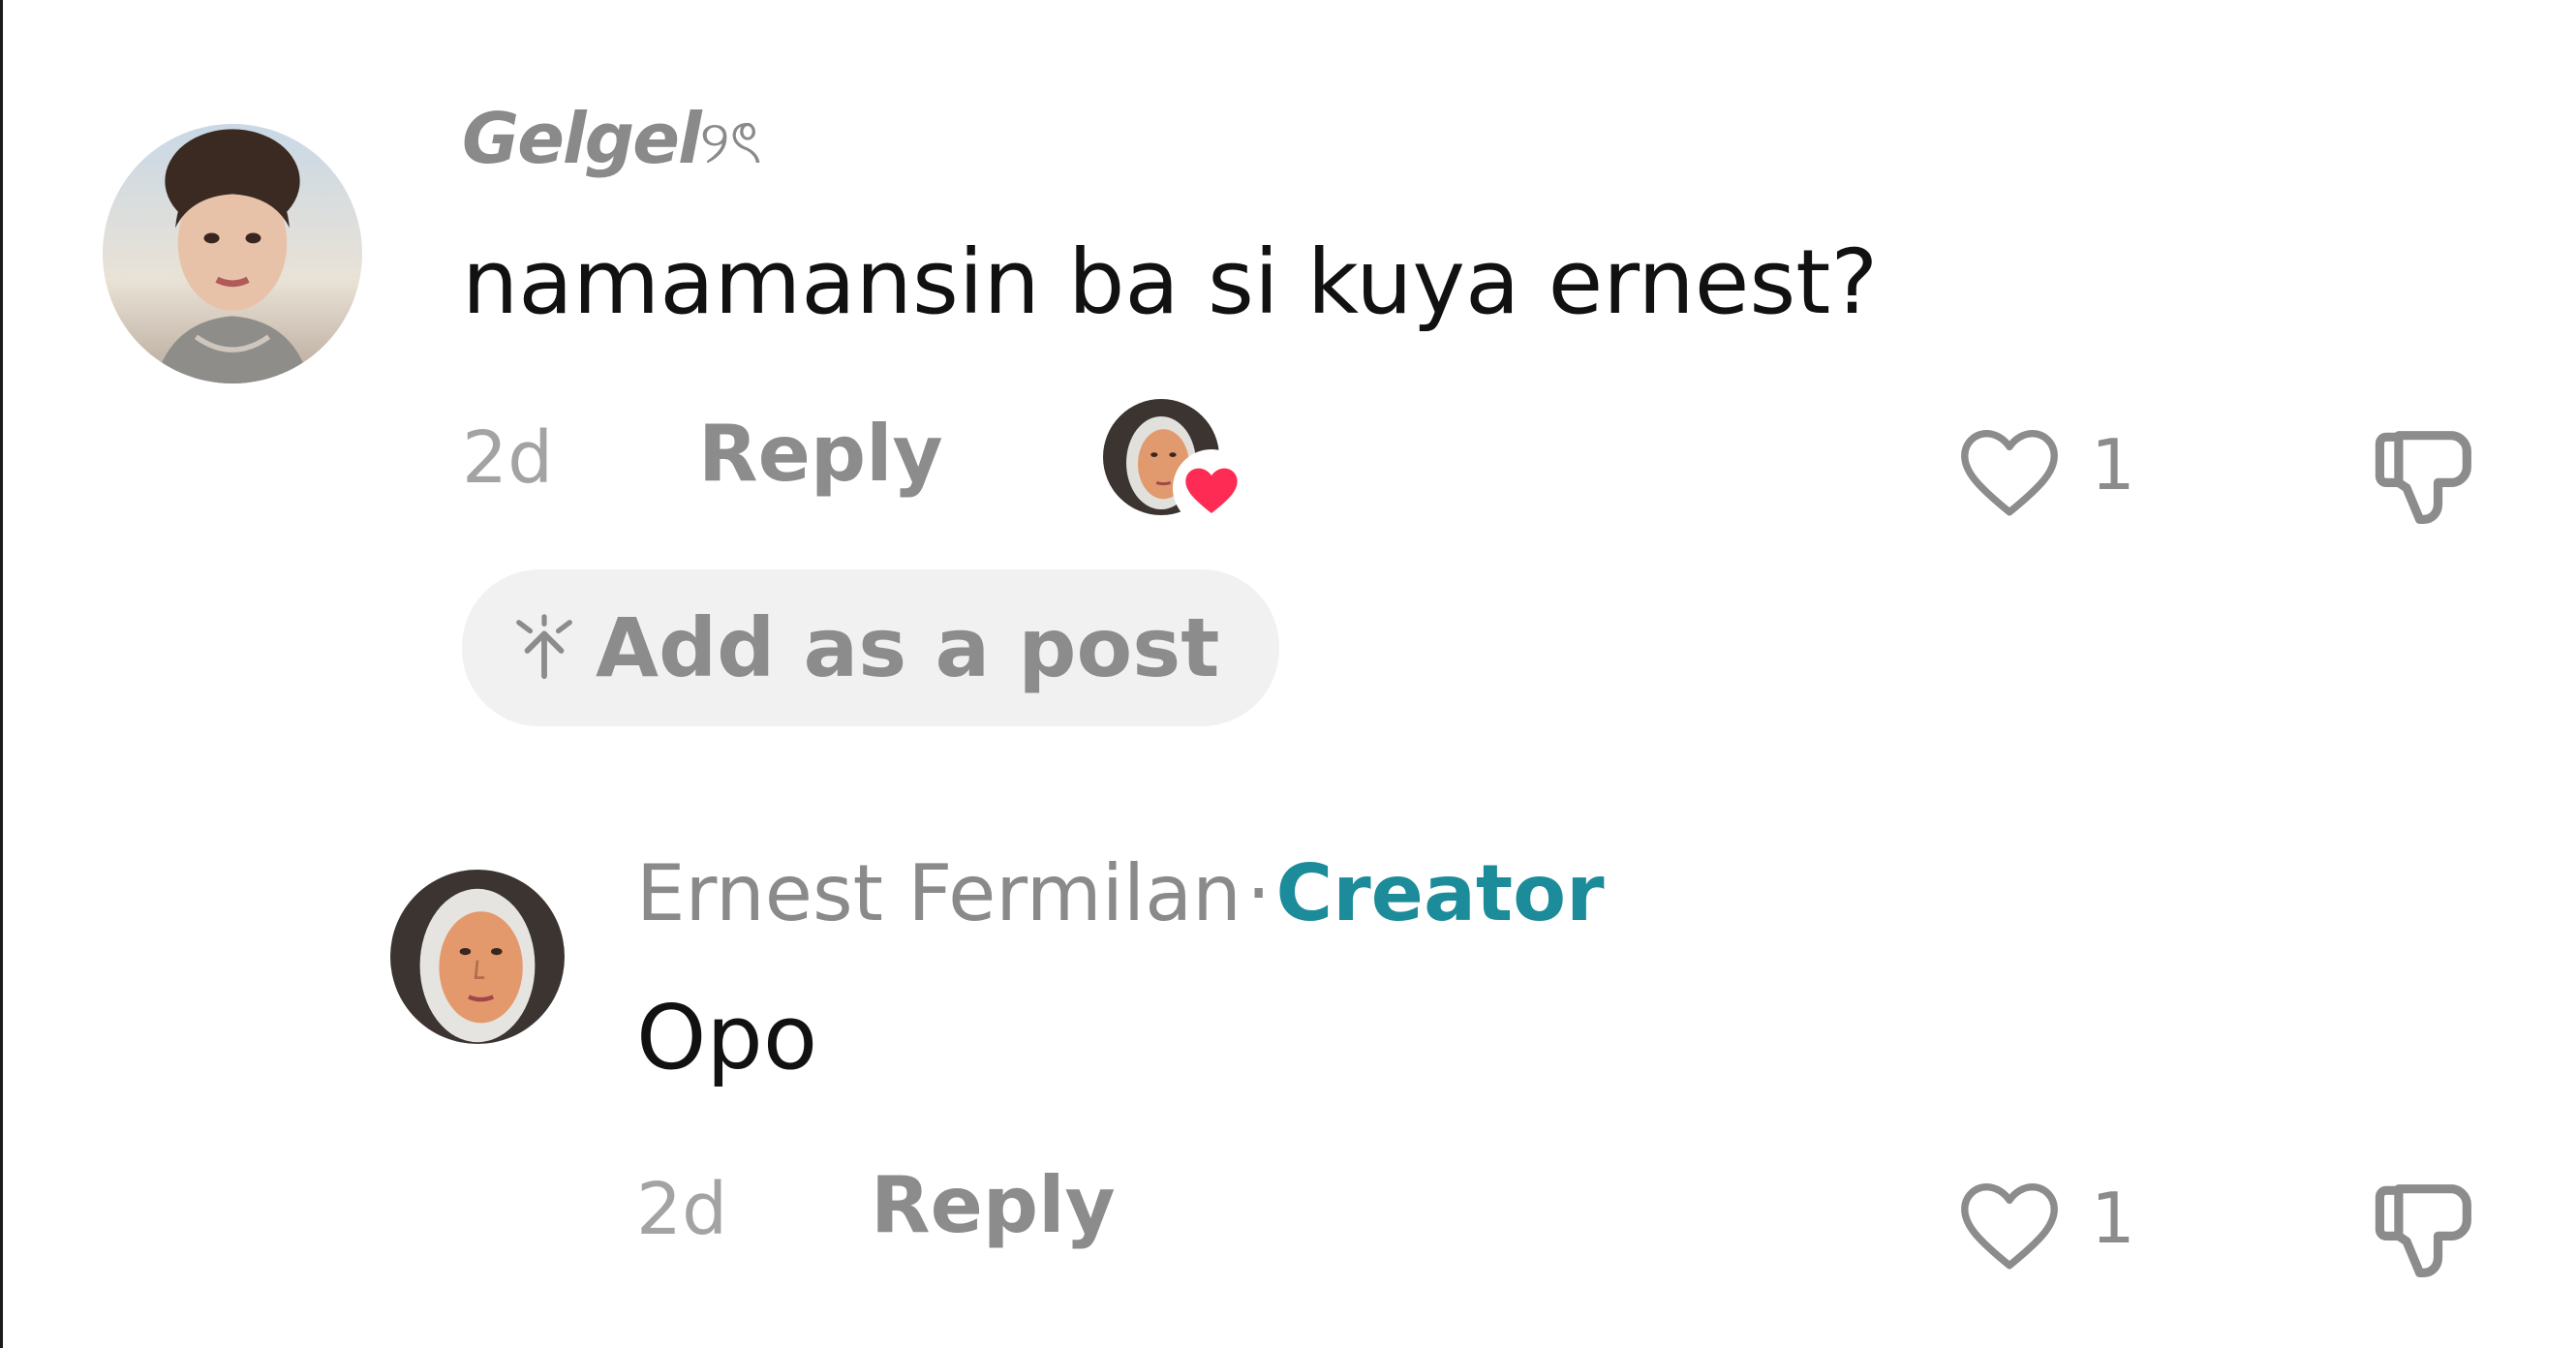 The width and height of the screenshot is (2576, 1348). I want to click on comment-like-count: 1, so click(2113, 465).